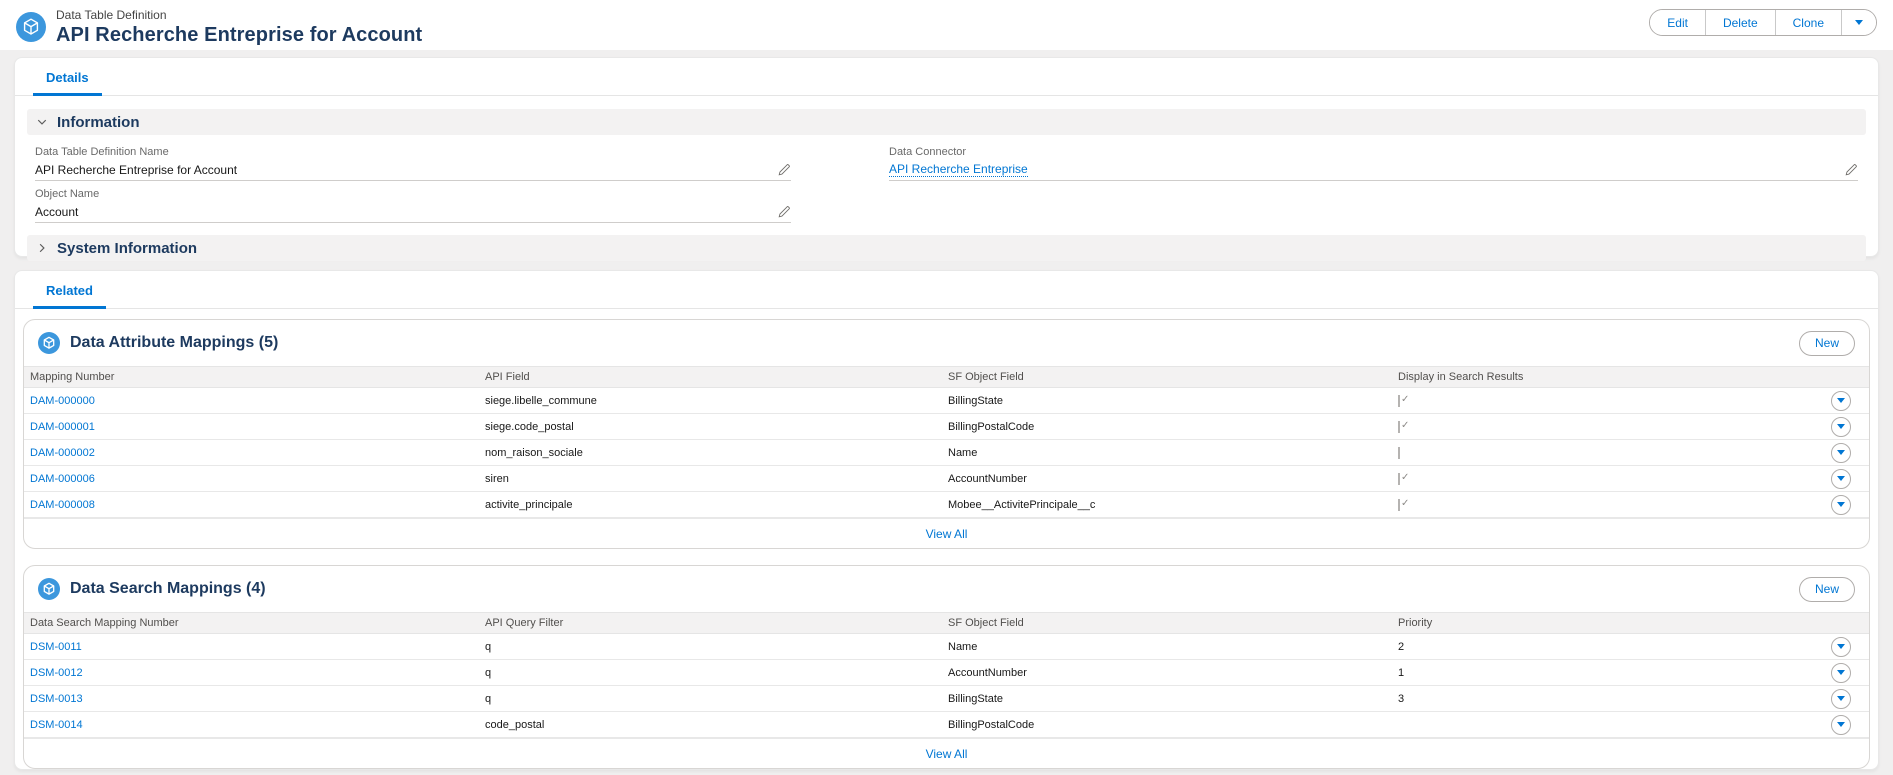 Image resolution: width=1893 pixels, height=775 pixels. I want to click on more-actions-button, so click(1858, 22).